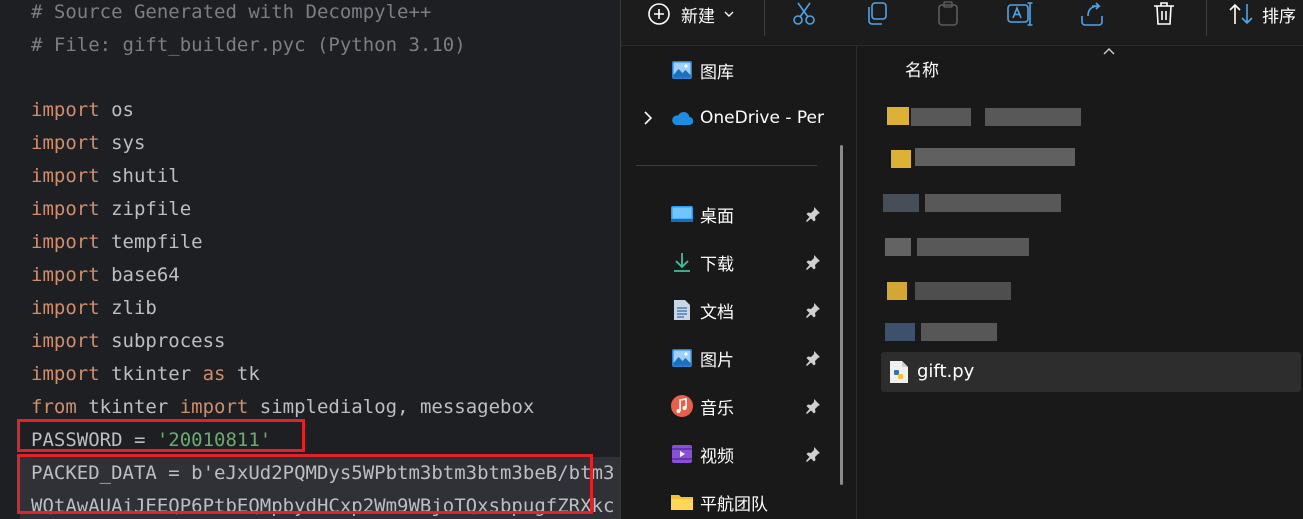  Describe the element at coordinates (946, 371) in the screenshot. I see `file-name: gift.py` at that location.